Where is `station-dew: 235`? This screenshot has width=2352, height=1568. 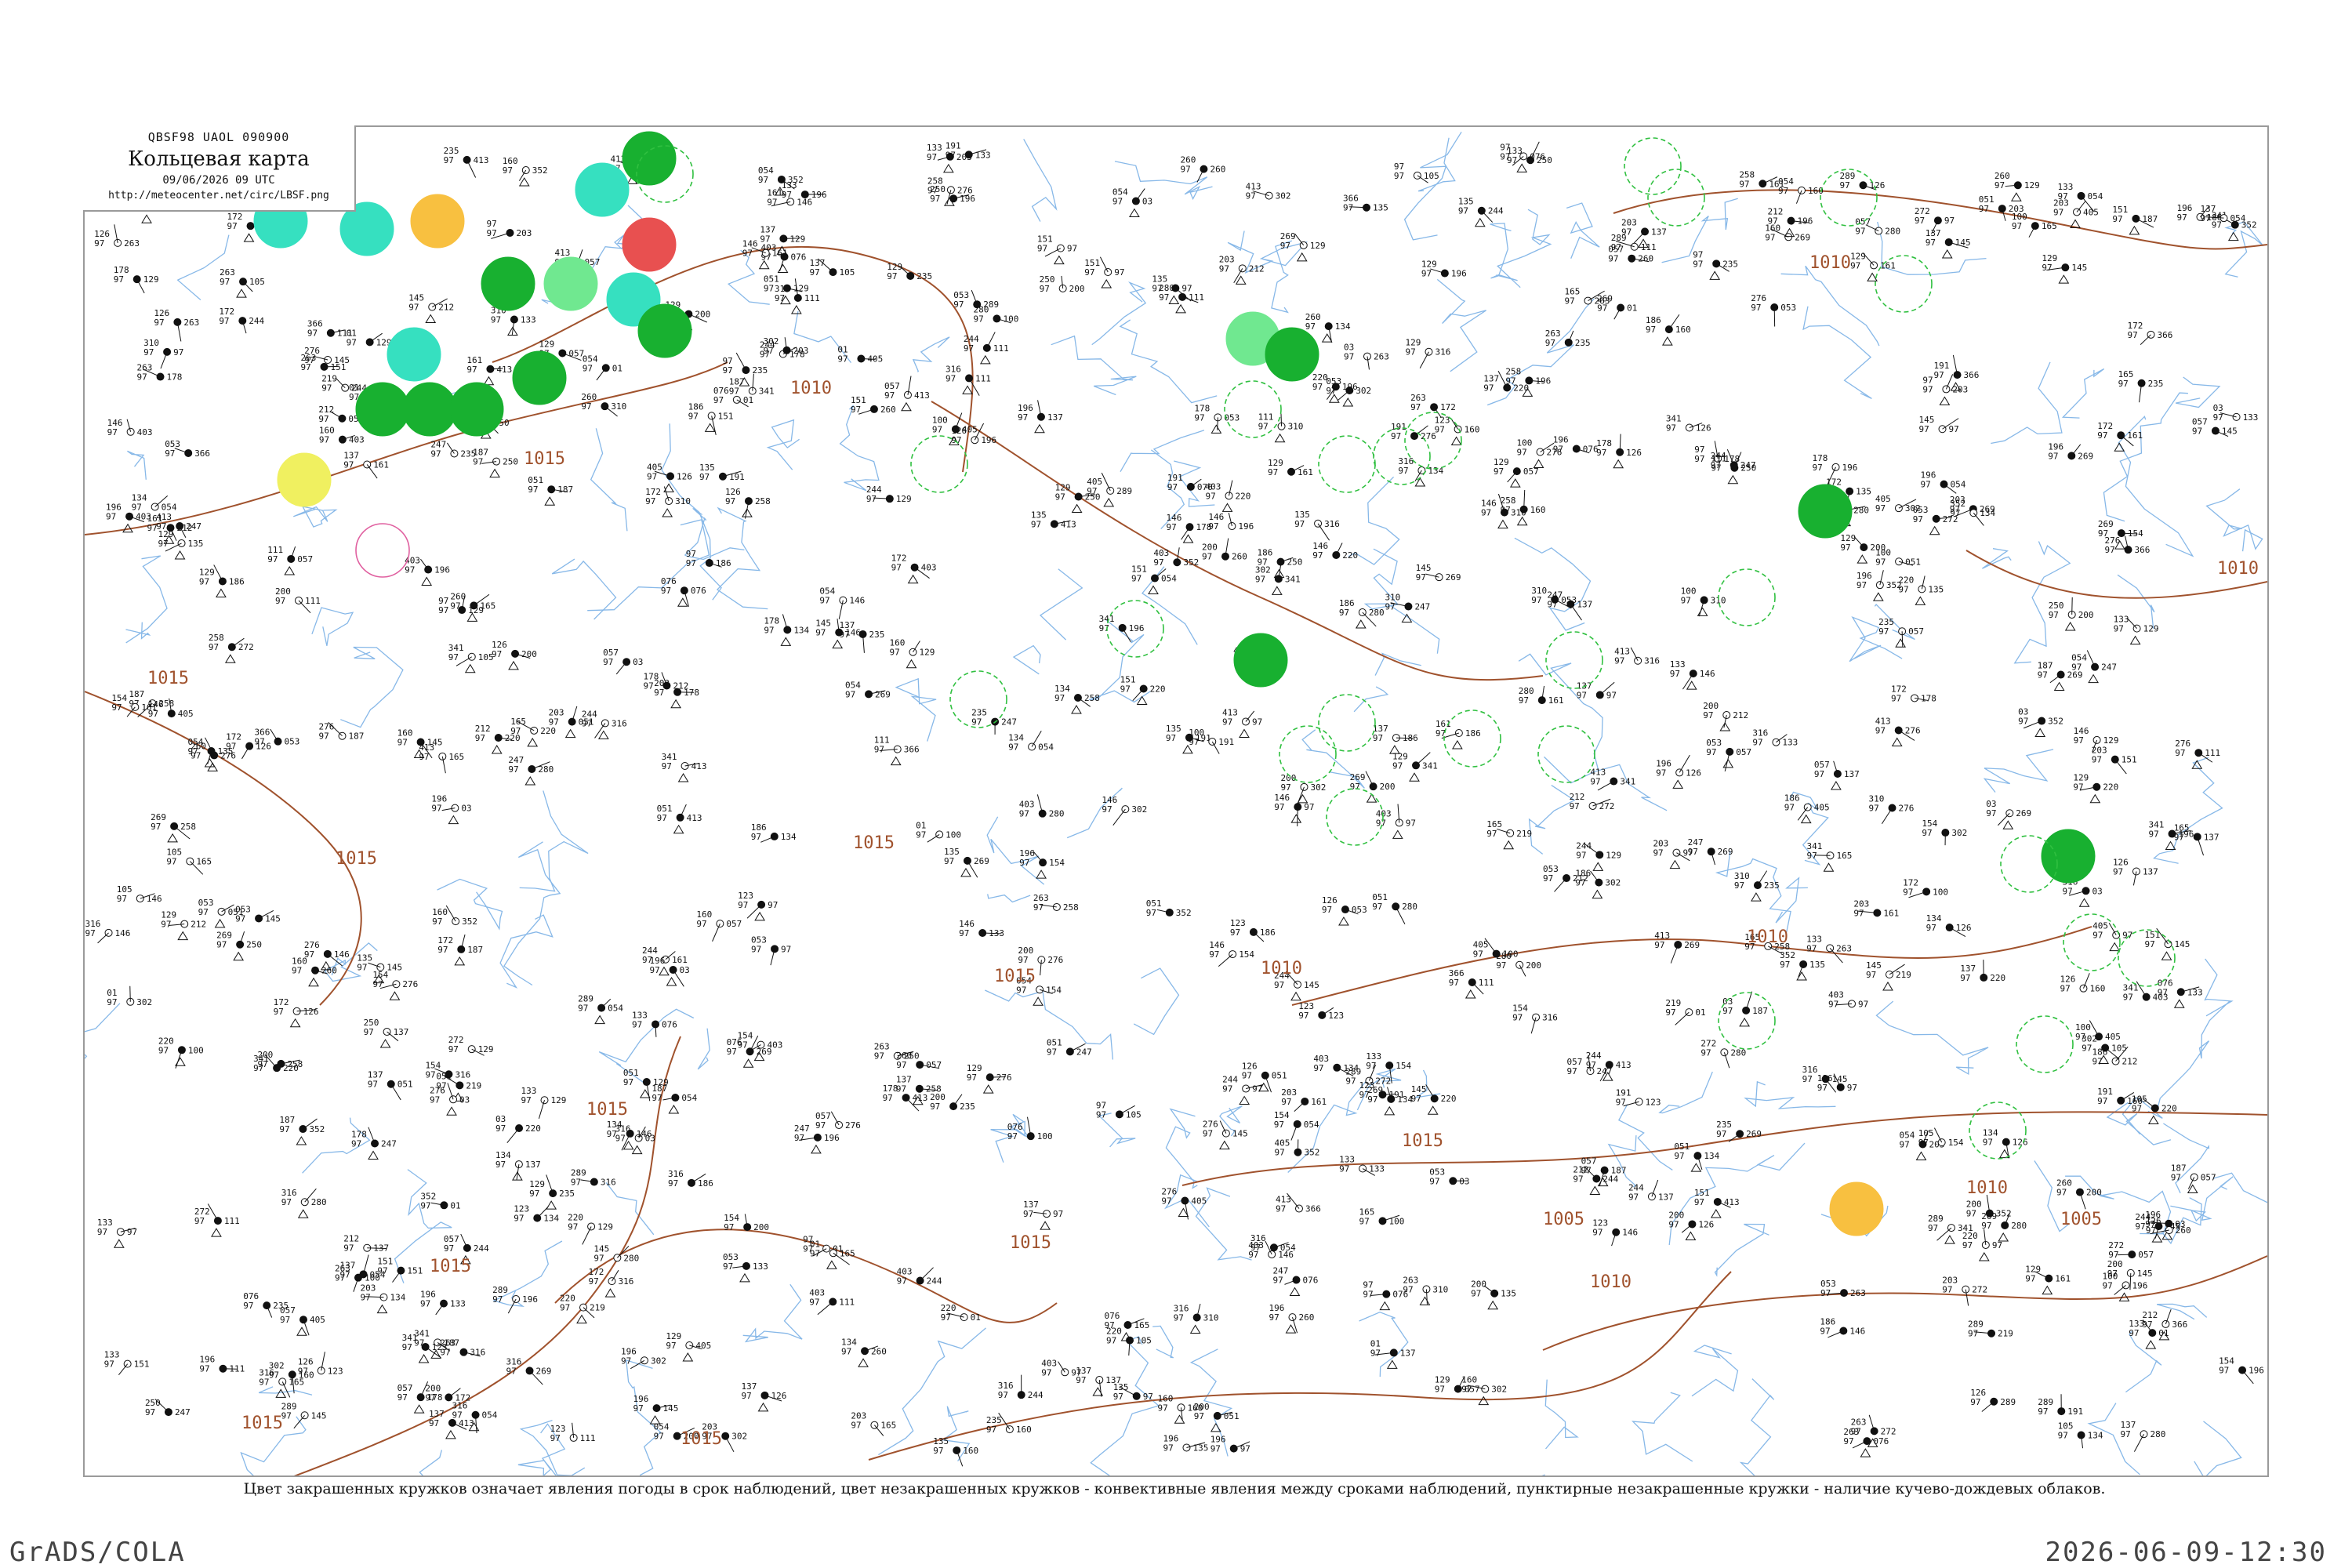 station-dew: 235 is located at coordinates (877, 635).